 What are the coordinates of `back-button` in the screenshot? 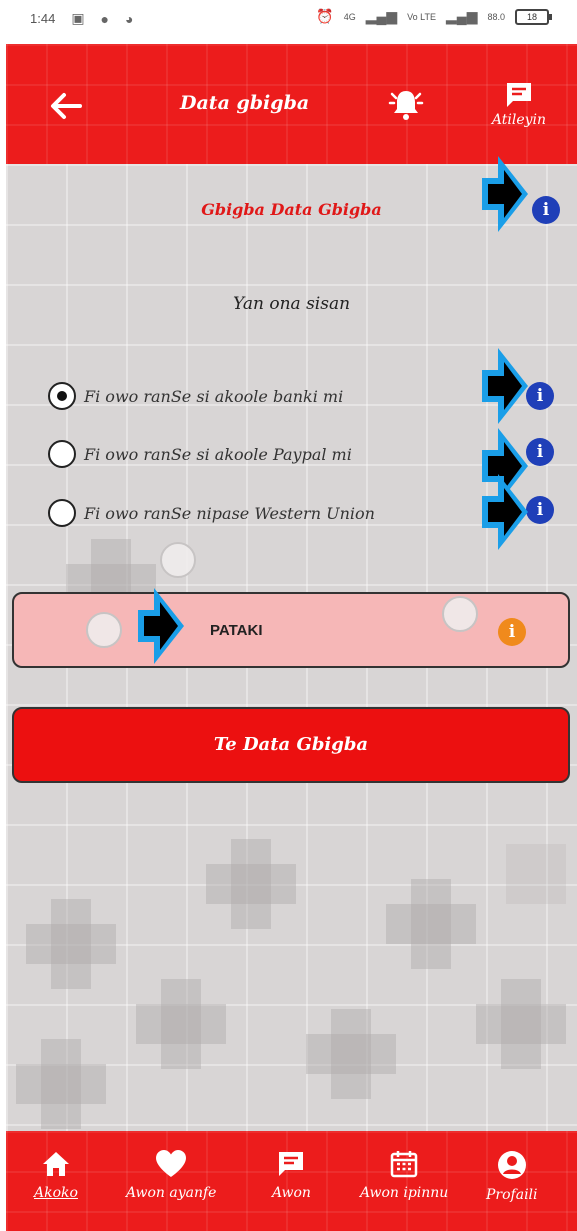 It's located at (66, 106).